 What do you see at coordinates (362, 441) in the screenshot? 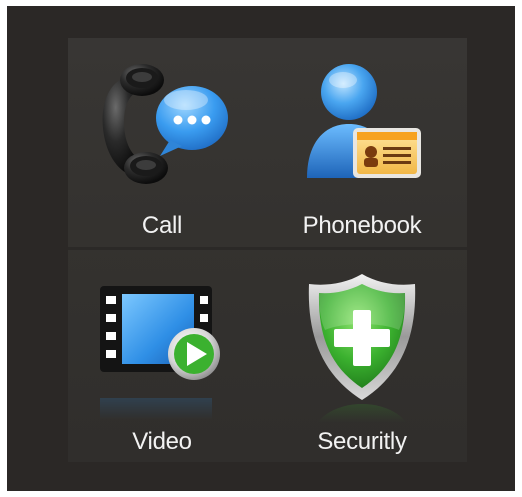
I see `security-label: Securitly` at bounding box center [362, 441].